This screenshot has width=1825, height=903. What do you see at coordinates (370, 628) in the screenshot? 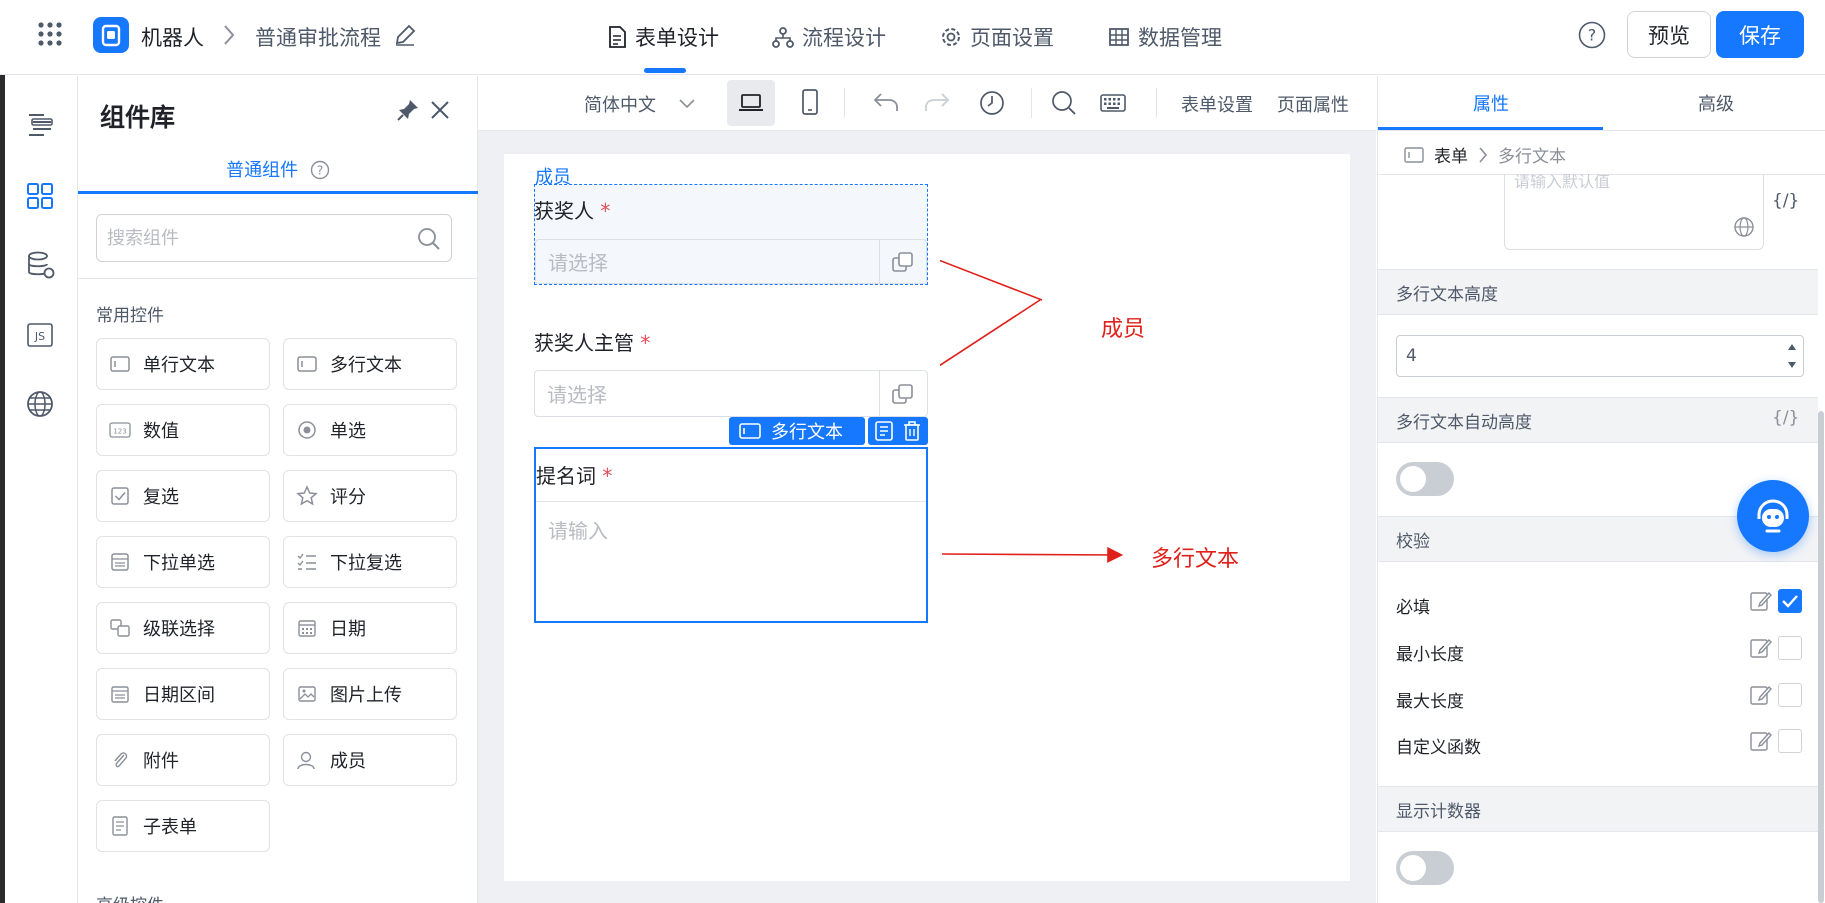
I see `component-date: 日期` at bounding box center [370, 628].